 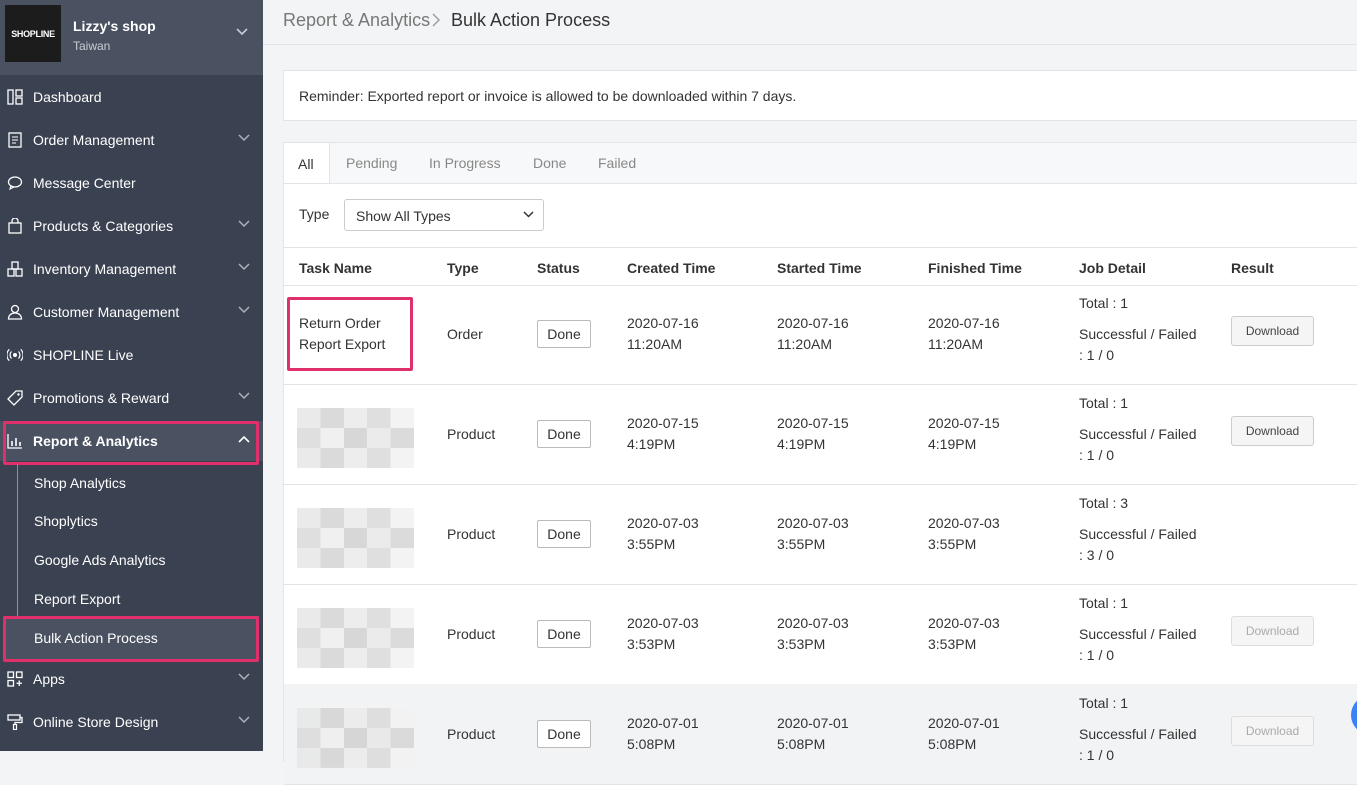 I want to click on sidebar-item-shopline-live: SHOPLINE Live, so click(x=131, y=355).